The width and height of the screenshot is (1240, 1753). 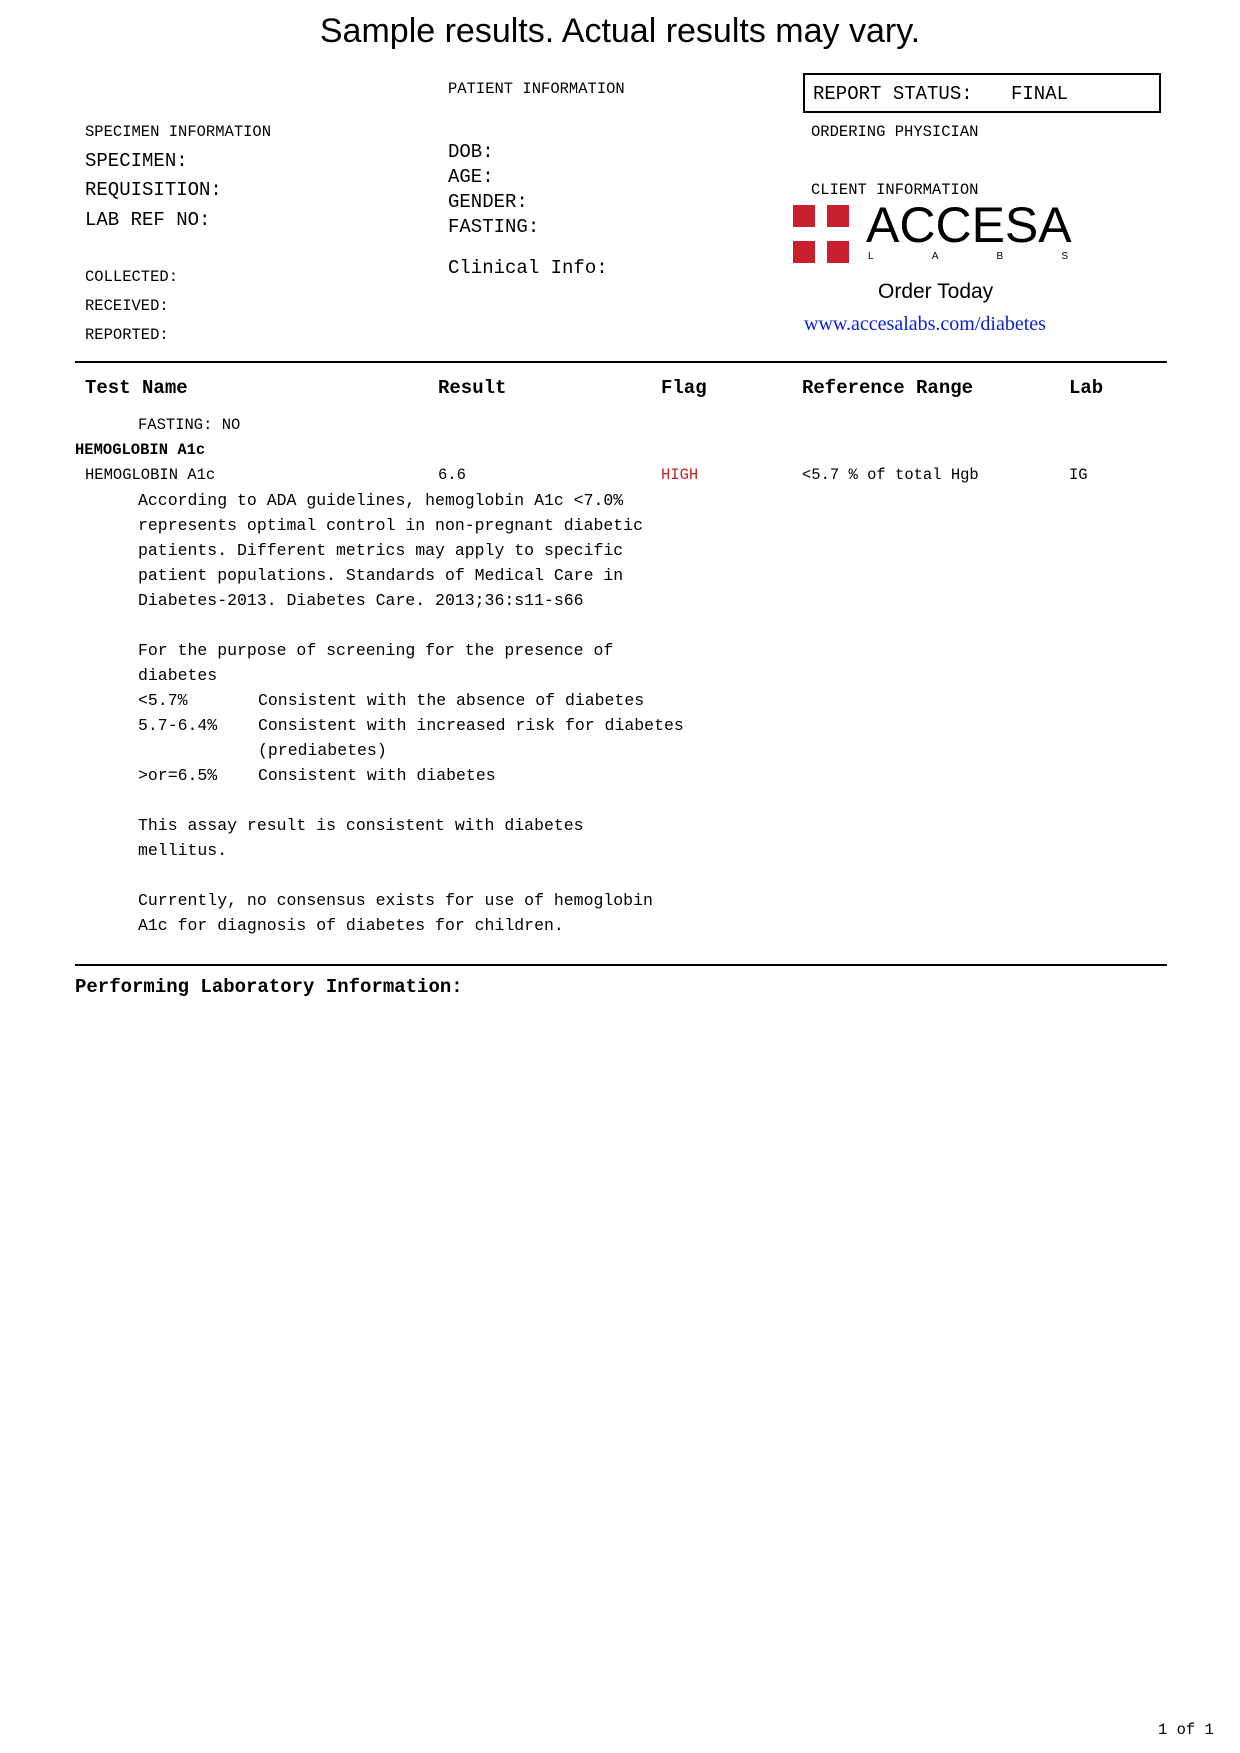 What do you see at coordinates (377, 775) in the screenshot?
I see `range-text: Consistent with diabetes` at bounding box center [377, 775].